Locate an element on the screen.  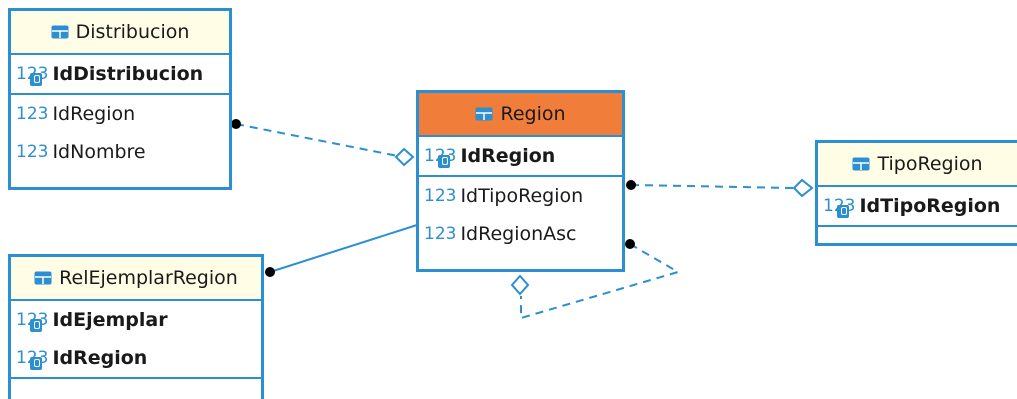
connector-distribucion-region is located at coordinates (317, 140).